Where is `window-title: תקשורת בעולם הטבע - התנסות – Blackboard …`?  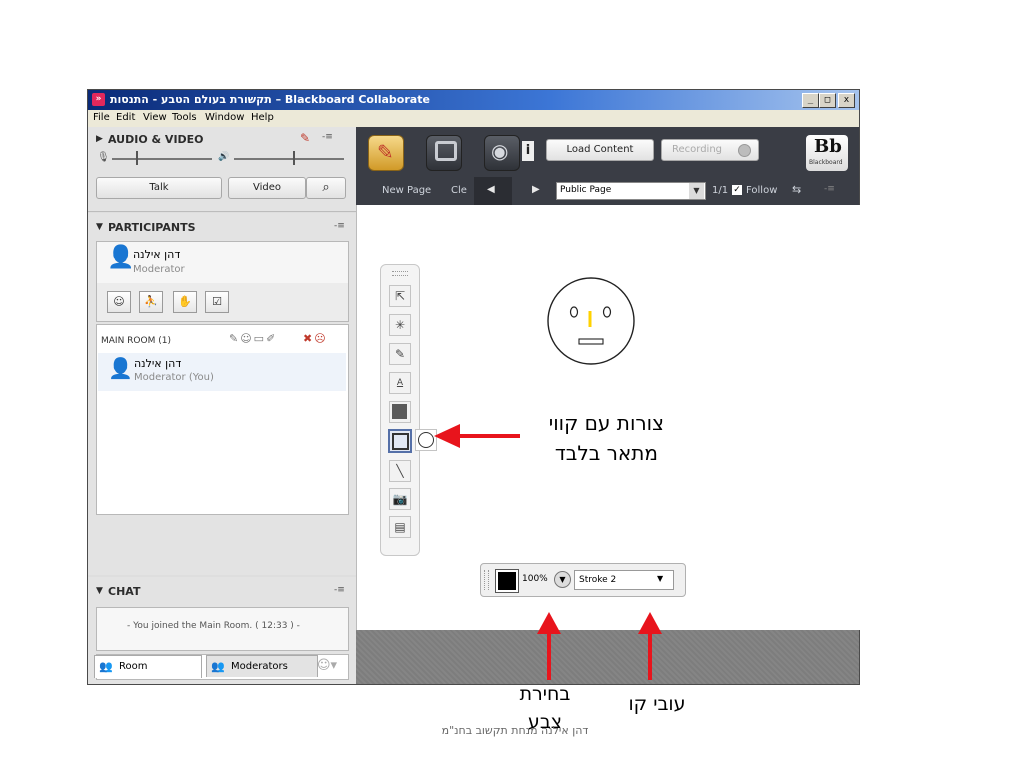
window-title: תקשורת בעולם הטבע - התנסות – Blackboard … is located at coordinates (270, 99).